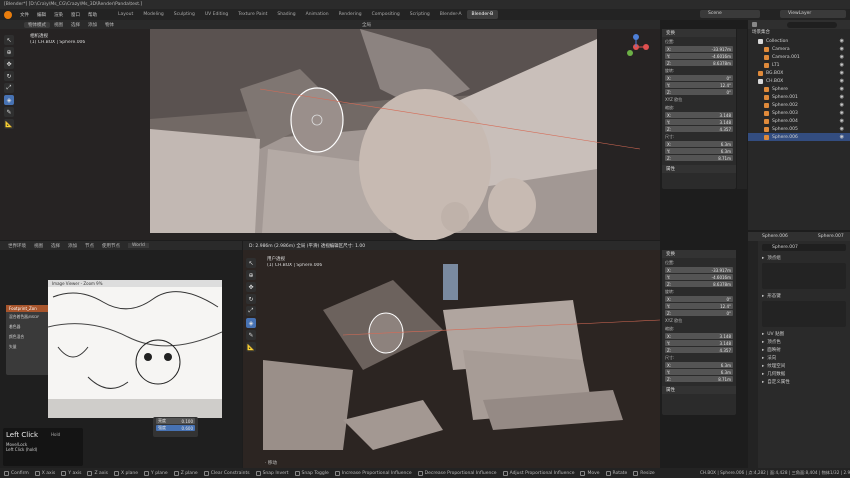 The width and height of the screenshot is (850, 478). Describe the element at coordinates (812, 24) in the screenshot. I see `outliner-search-input` at that location.